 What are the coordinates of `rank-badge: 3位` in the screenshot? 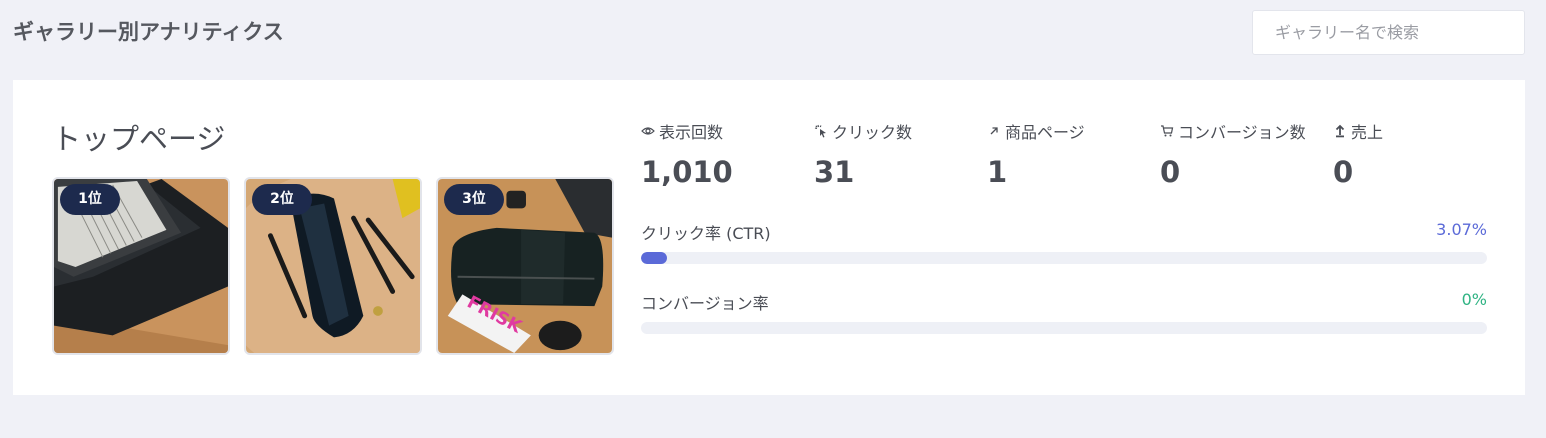 It's located at (474, 199).